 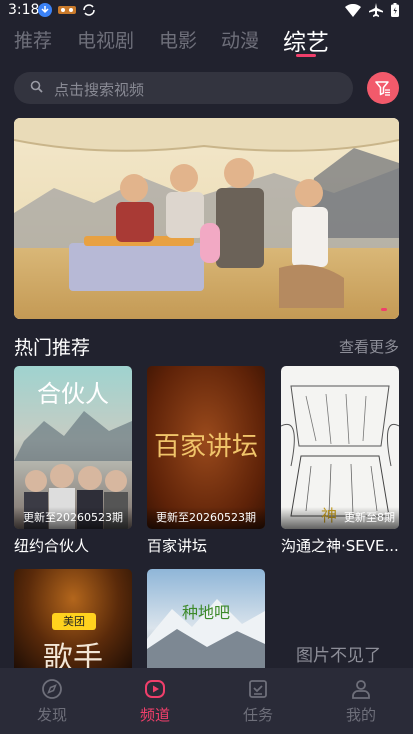 I want to click on compass-icon, so click(x=52, y=689).